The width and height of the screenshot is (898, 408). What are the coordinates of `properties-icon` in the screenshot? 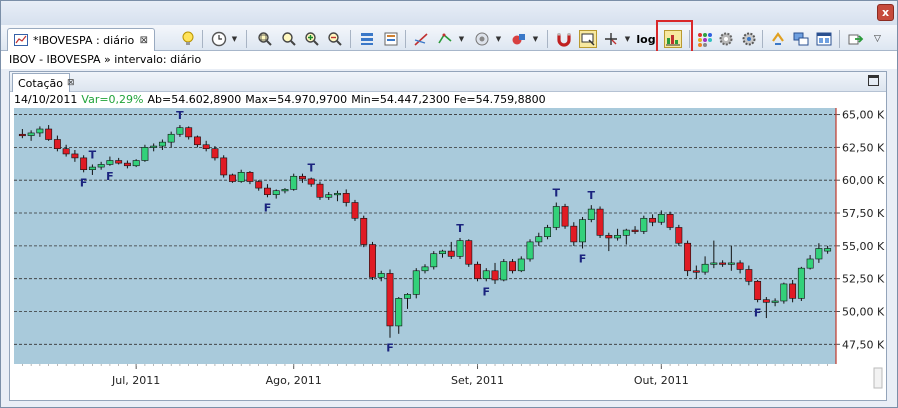 It's located at (749, 39).